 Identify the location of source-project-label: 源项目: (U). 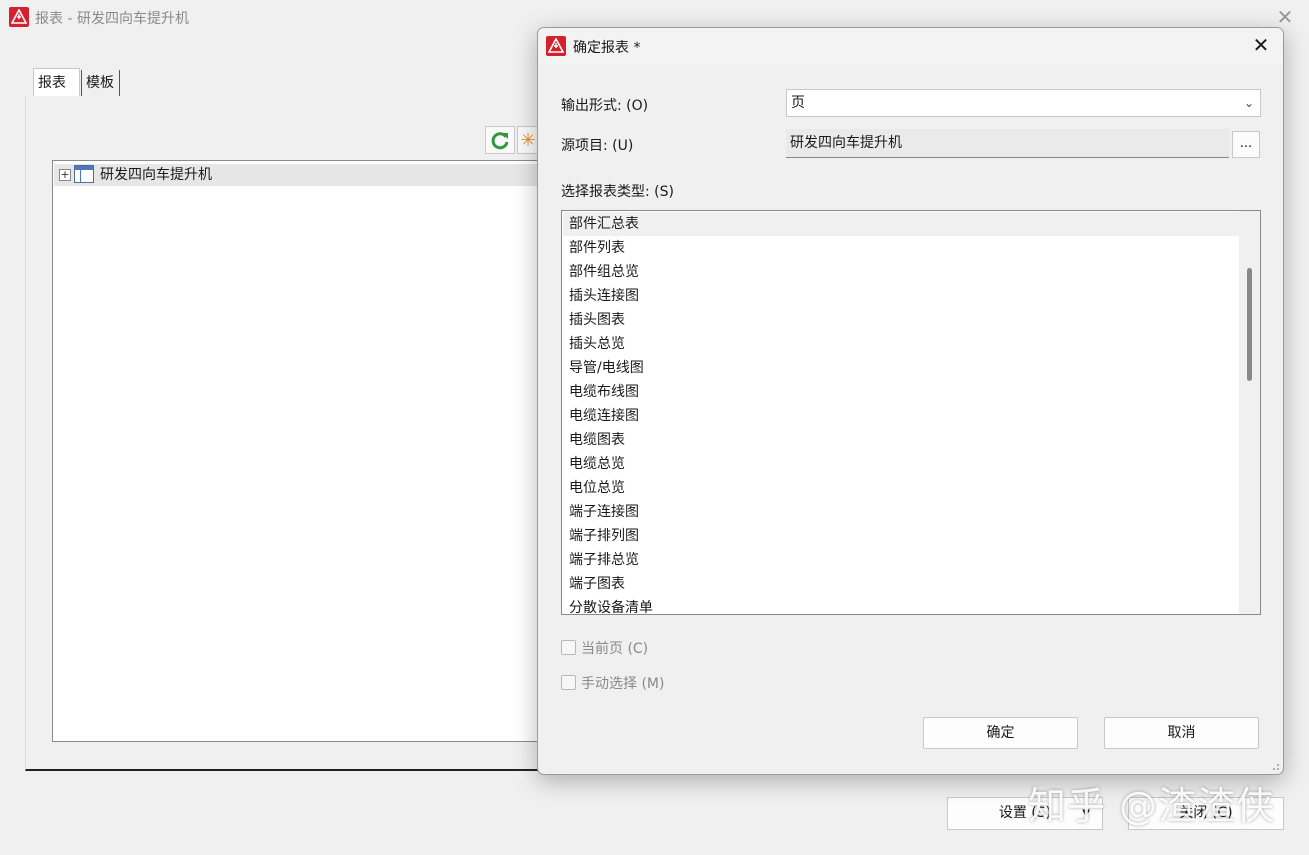
(597, 146).